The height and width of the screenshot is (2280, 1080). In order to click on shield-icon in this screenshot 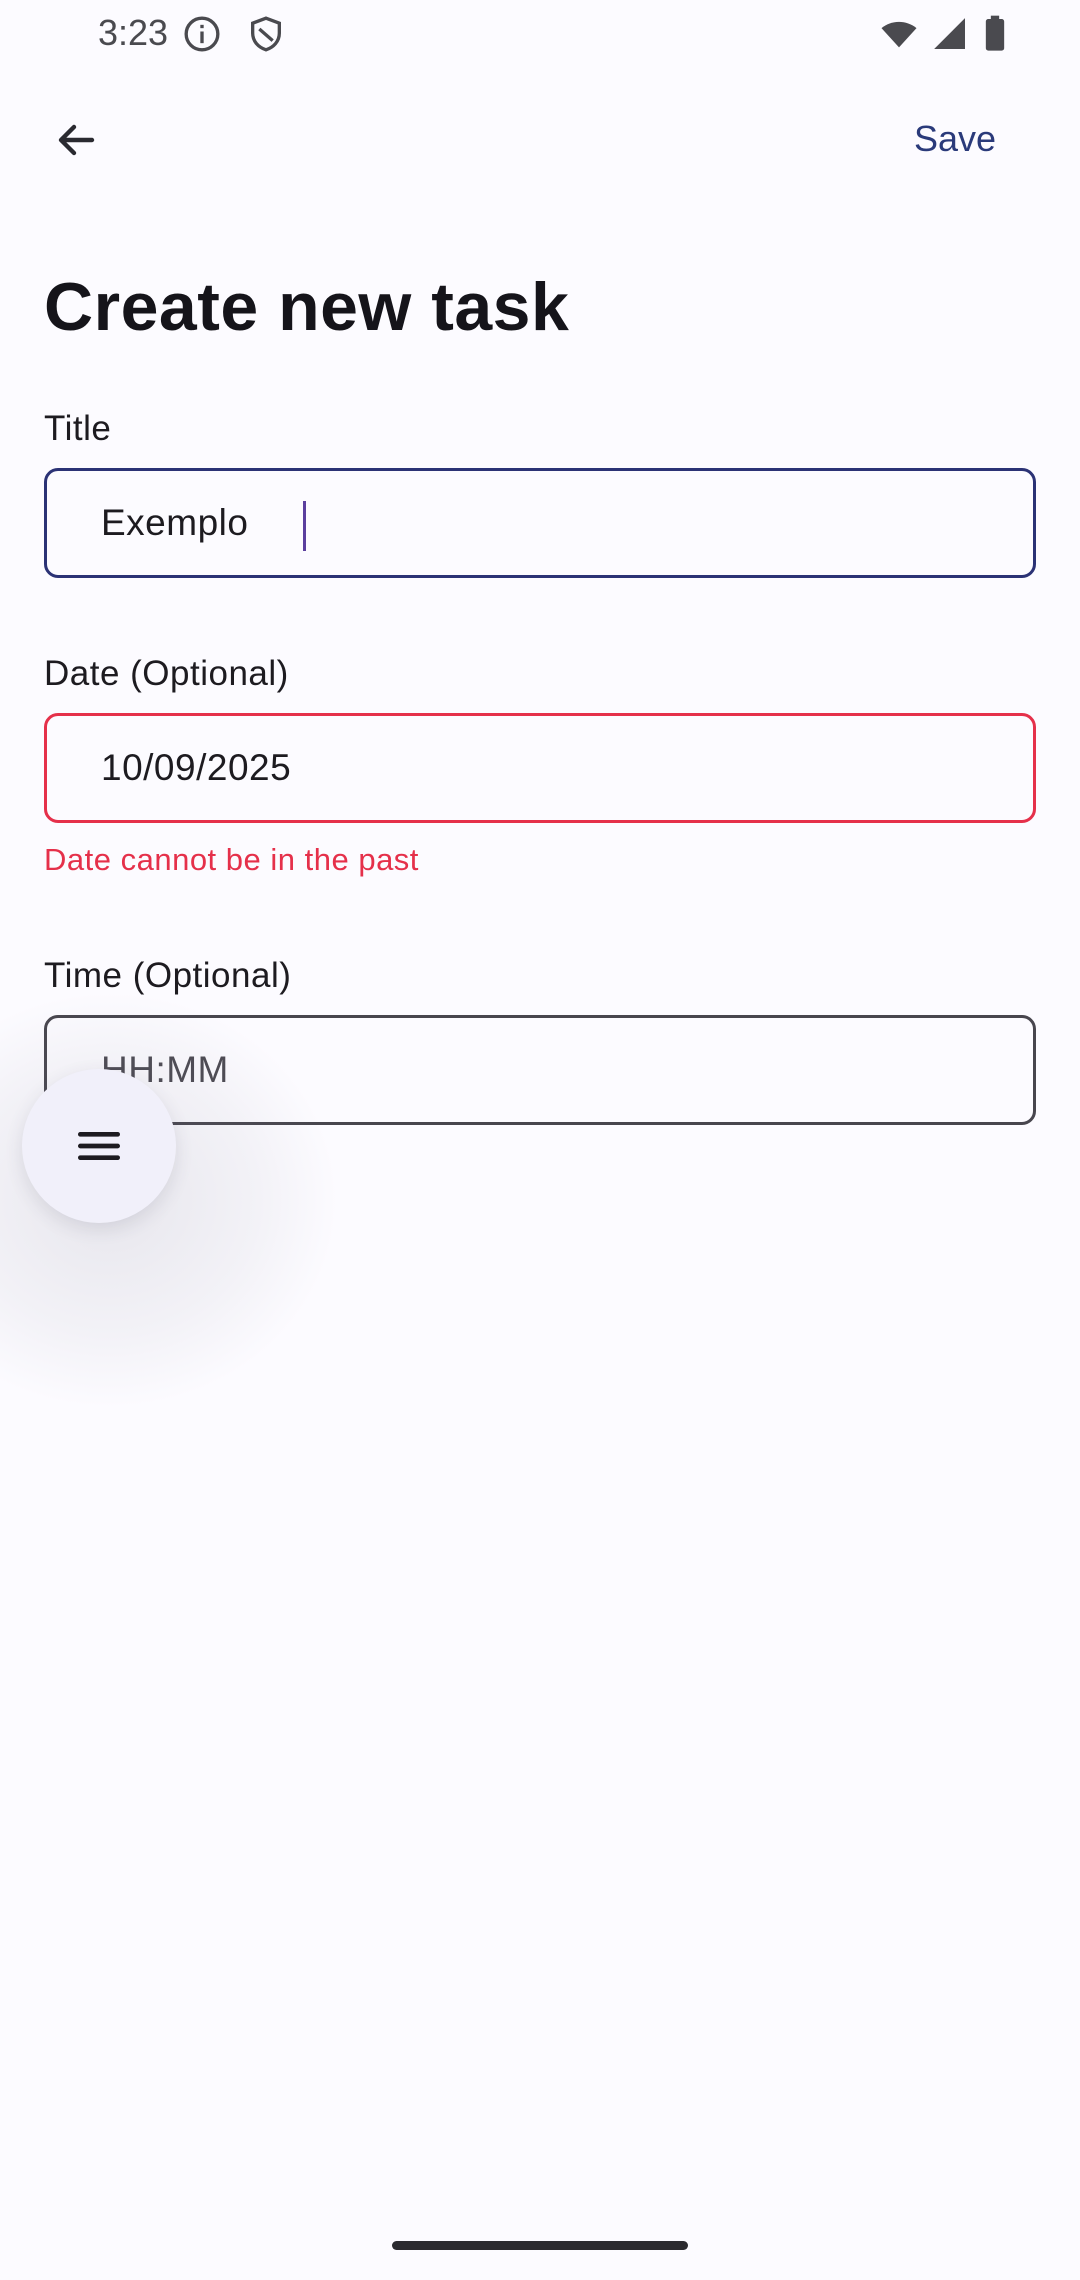, I will do `click(266, 34)`.